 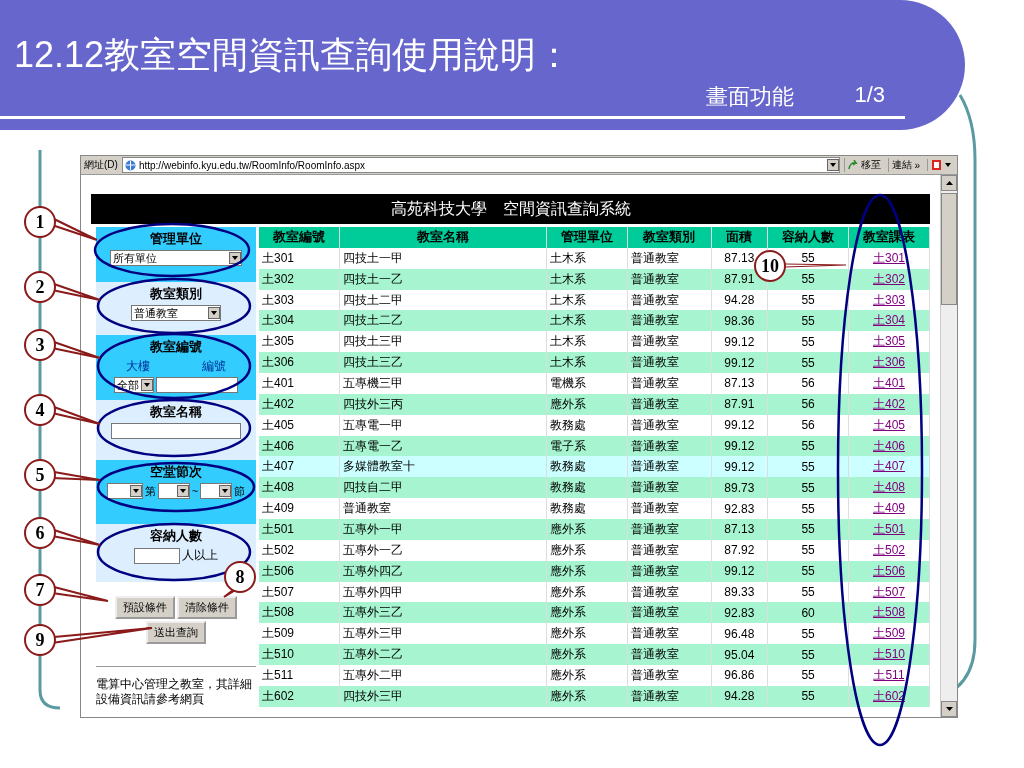 What do you see at coordinates (176, 294) in the screenshot?
I see `filter-label: 教室類別` at bounding box center [176, 294].